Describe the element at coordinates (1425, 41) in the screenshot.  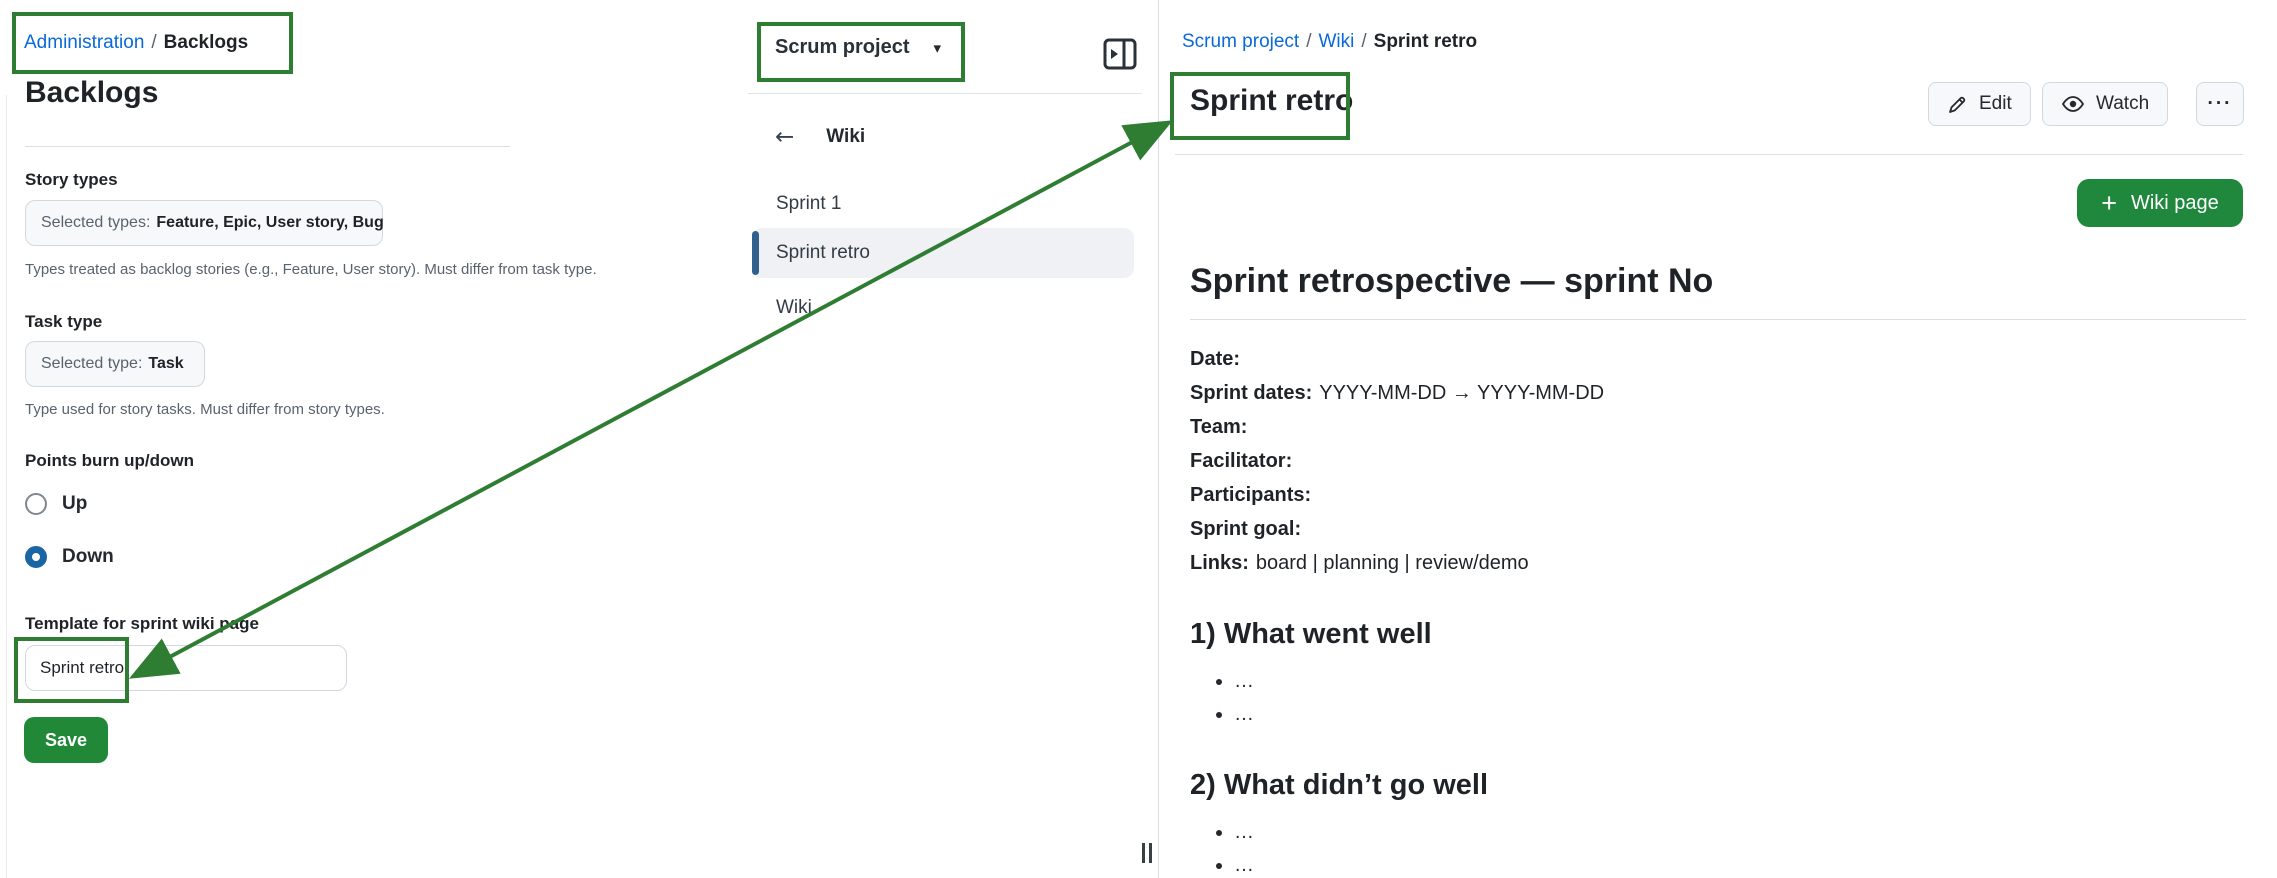
I see `breadcrumb-current-page: Sprint retro` at that location.